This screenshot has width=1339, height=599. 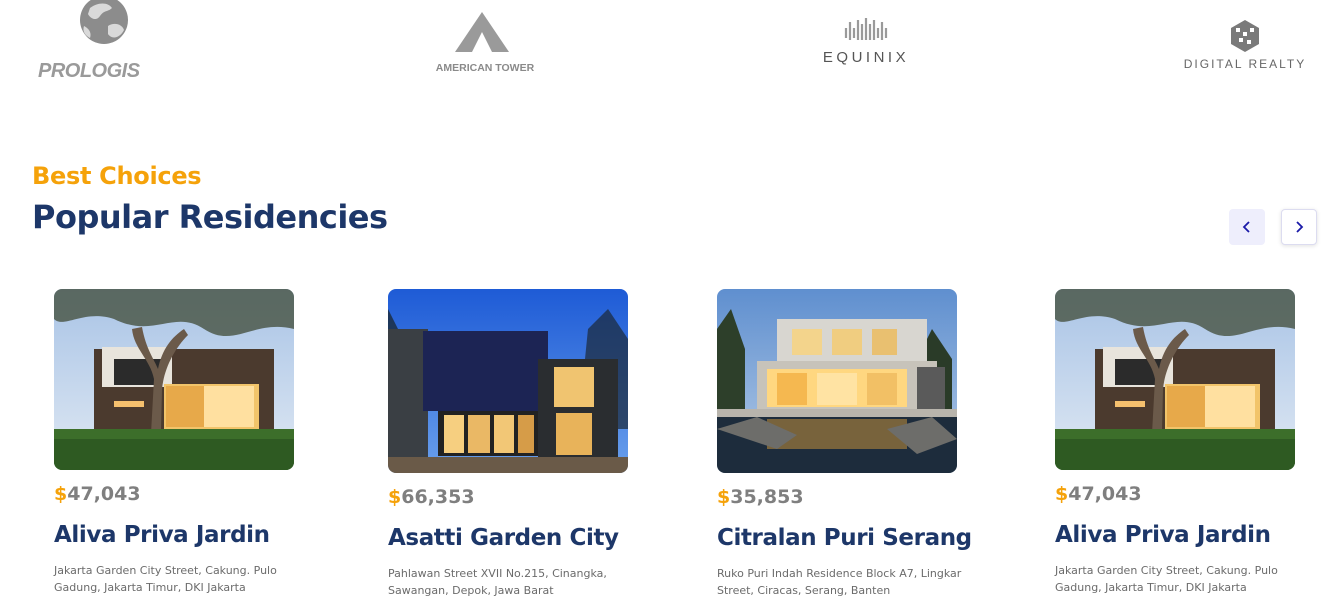 I want to click on svg-text: PROLOGIS, so click(x=89, y=71).